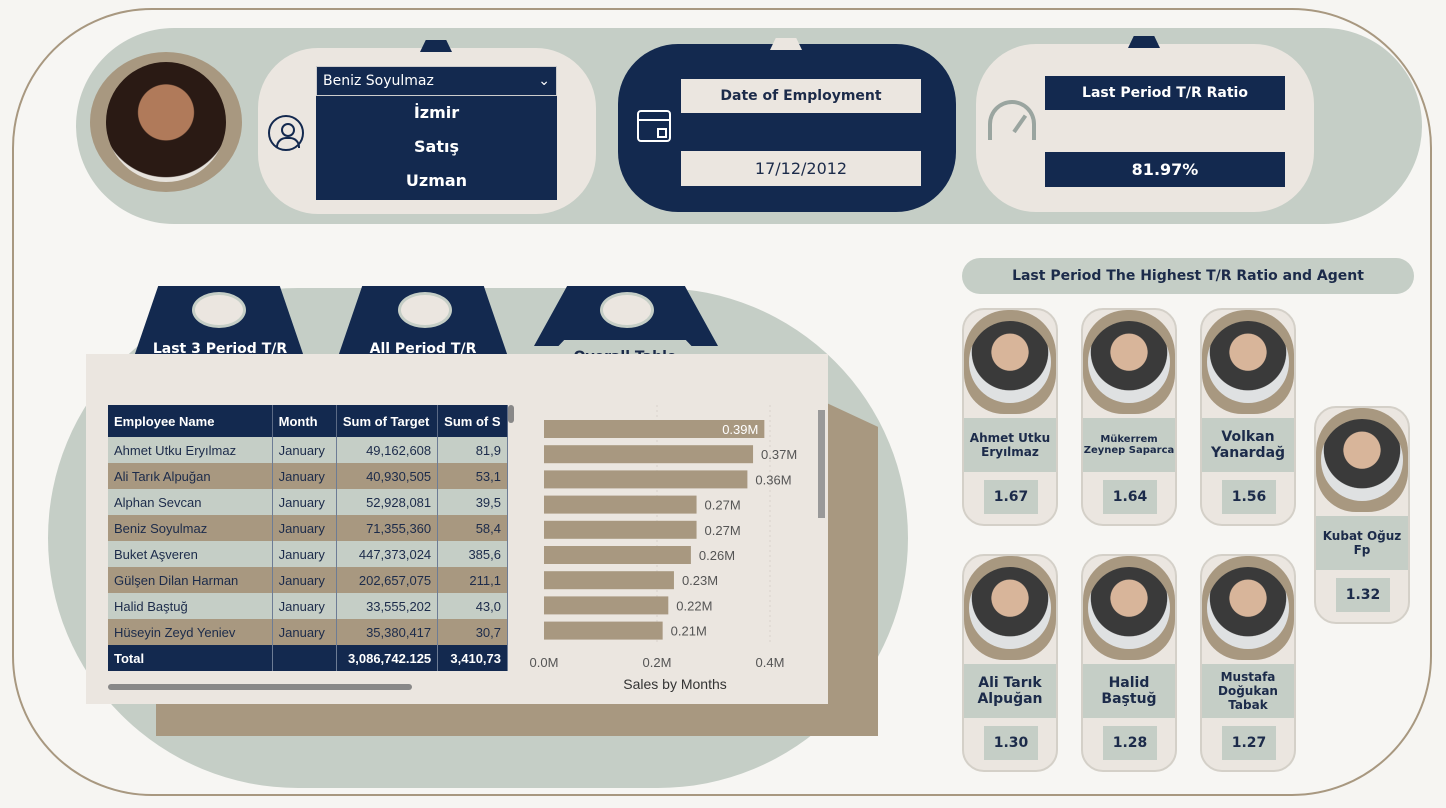 This screenshot has height=808, width=1446. Describe the element at coordinates (740, 429) in the screenshot. I see `bar-label: 0.39M` at that location.